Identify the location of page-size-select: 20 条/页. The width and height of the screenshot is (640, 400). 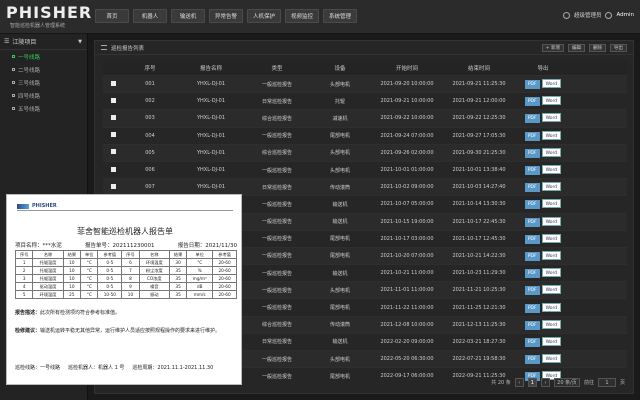
(566, 382).